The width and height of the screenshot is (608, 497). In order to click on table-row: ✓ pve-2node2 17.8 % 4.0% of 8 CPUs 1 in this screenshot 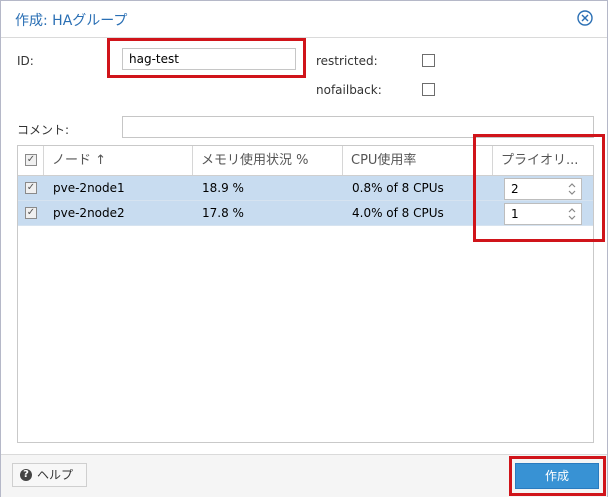, I will do `click(305, 213)`.